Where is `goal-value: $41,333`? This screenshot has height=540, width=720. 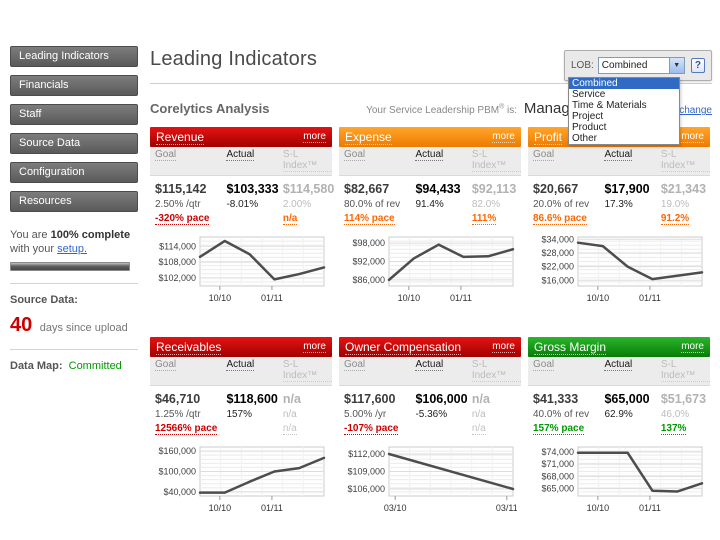
goal-value: $41,333 is located at coordinates (556, 399).